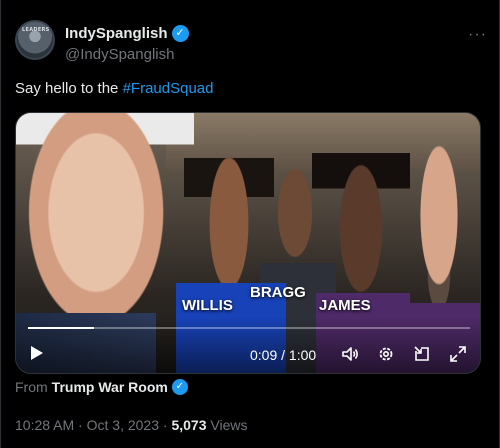  What do you see at coordinates (35, 40) in the screenshot?
I see `avatar: LEADERS` at bounding box center [35, 40].